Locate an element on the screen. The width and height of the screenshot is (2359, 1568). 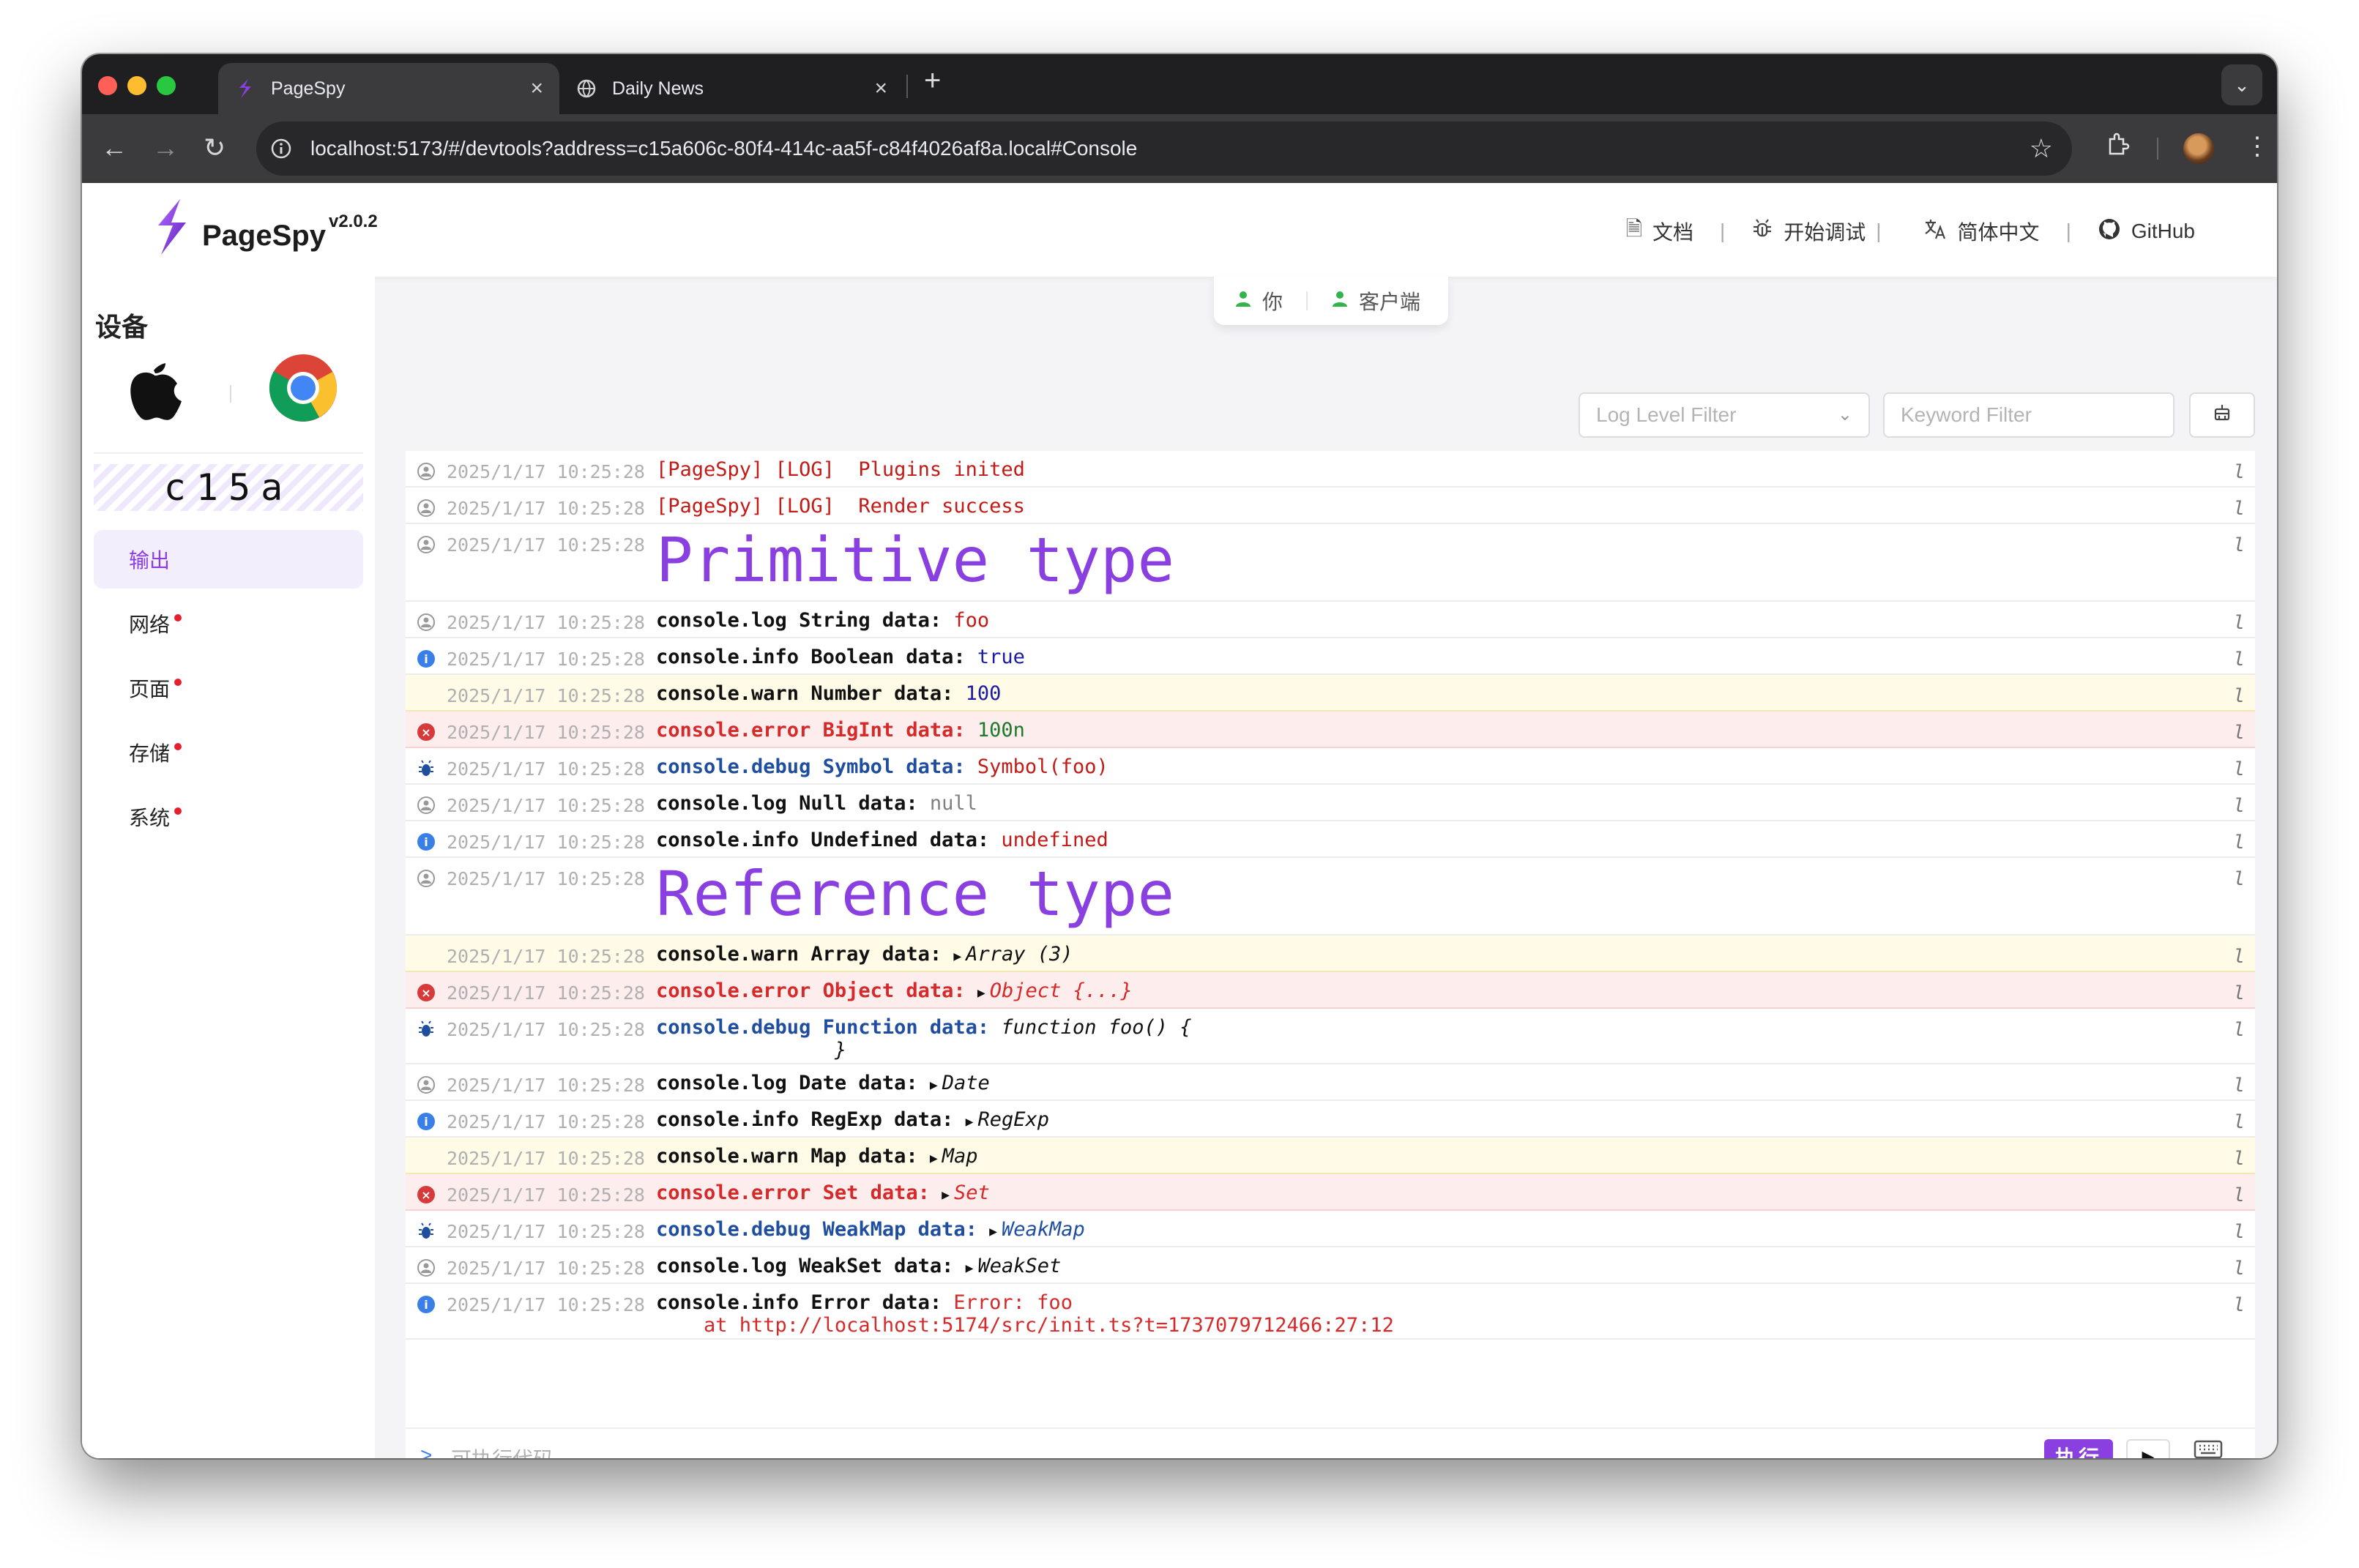
reload-icon: ↻ is located at coordinates (215, 148).